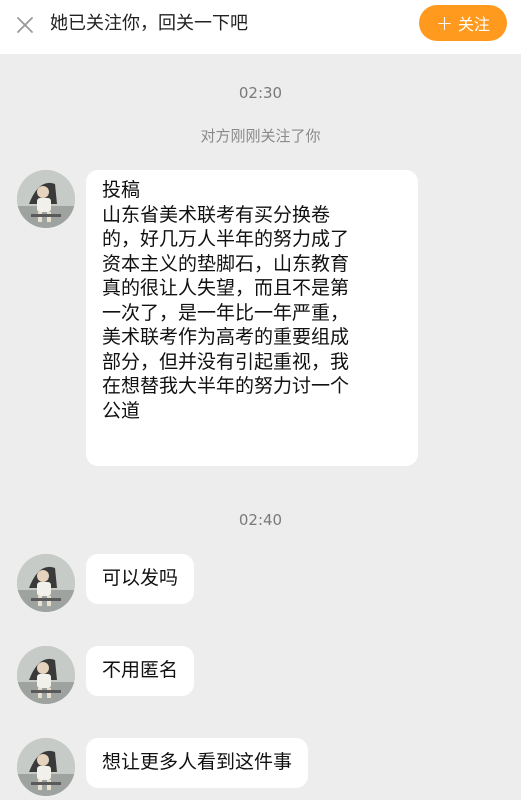 The width and height of the screenshot is (521, 800). What do you see at coordinates (260, 93) in the screenshot?
I see `timestamp: 02:30` at bounding box center [260, 93].